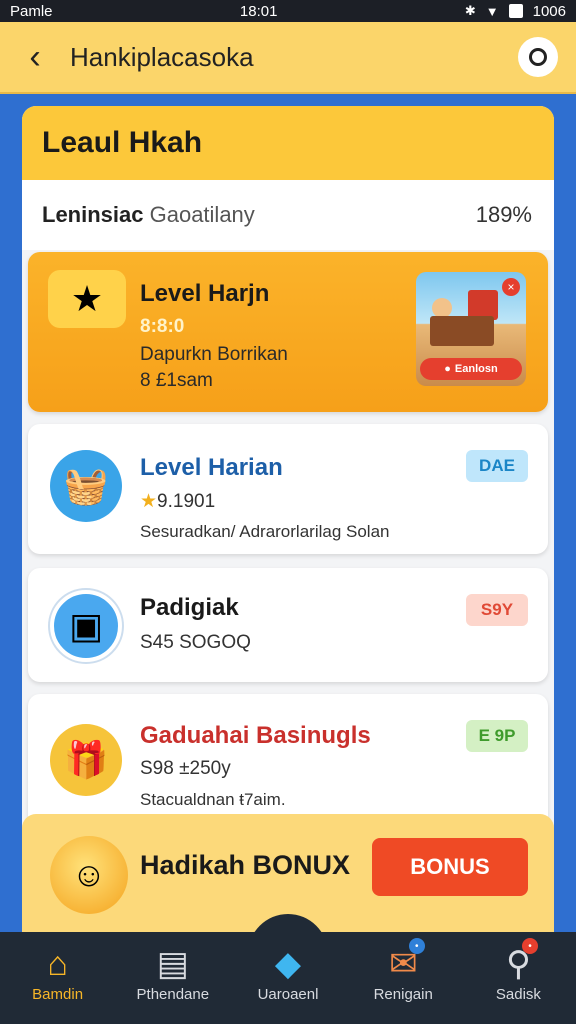  Describe the element at coordinates (492, 11) in the screenshot. I see `wifi-icon: ▼` at that location.